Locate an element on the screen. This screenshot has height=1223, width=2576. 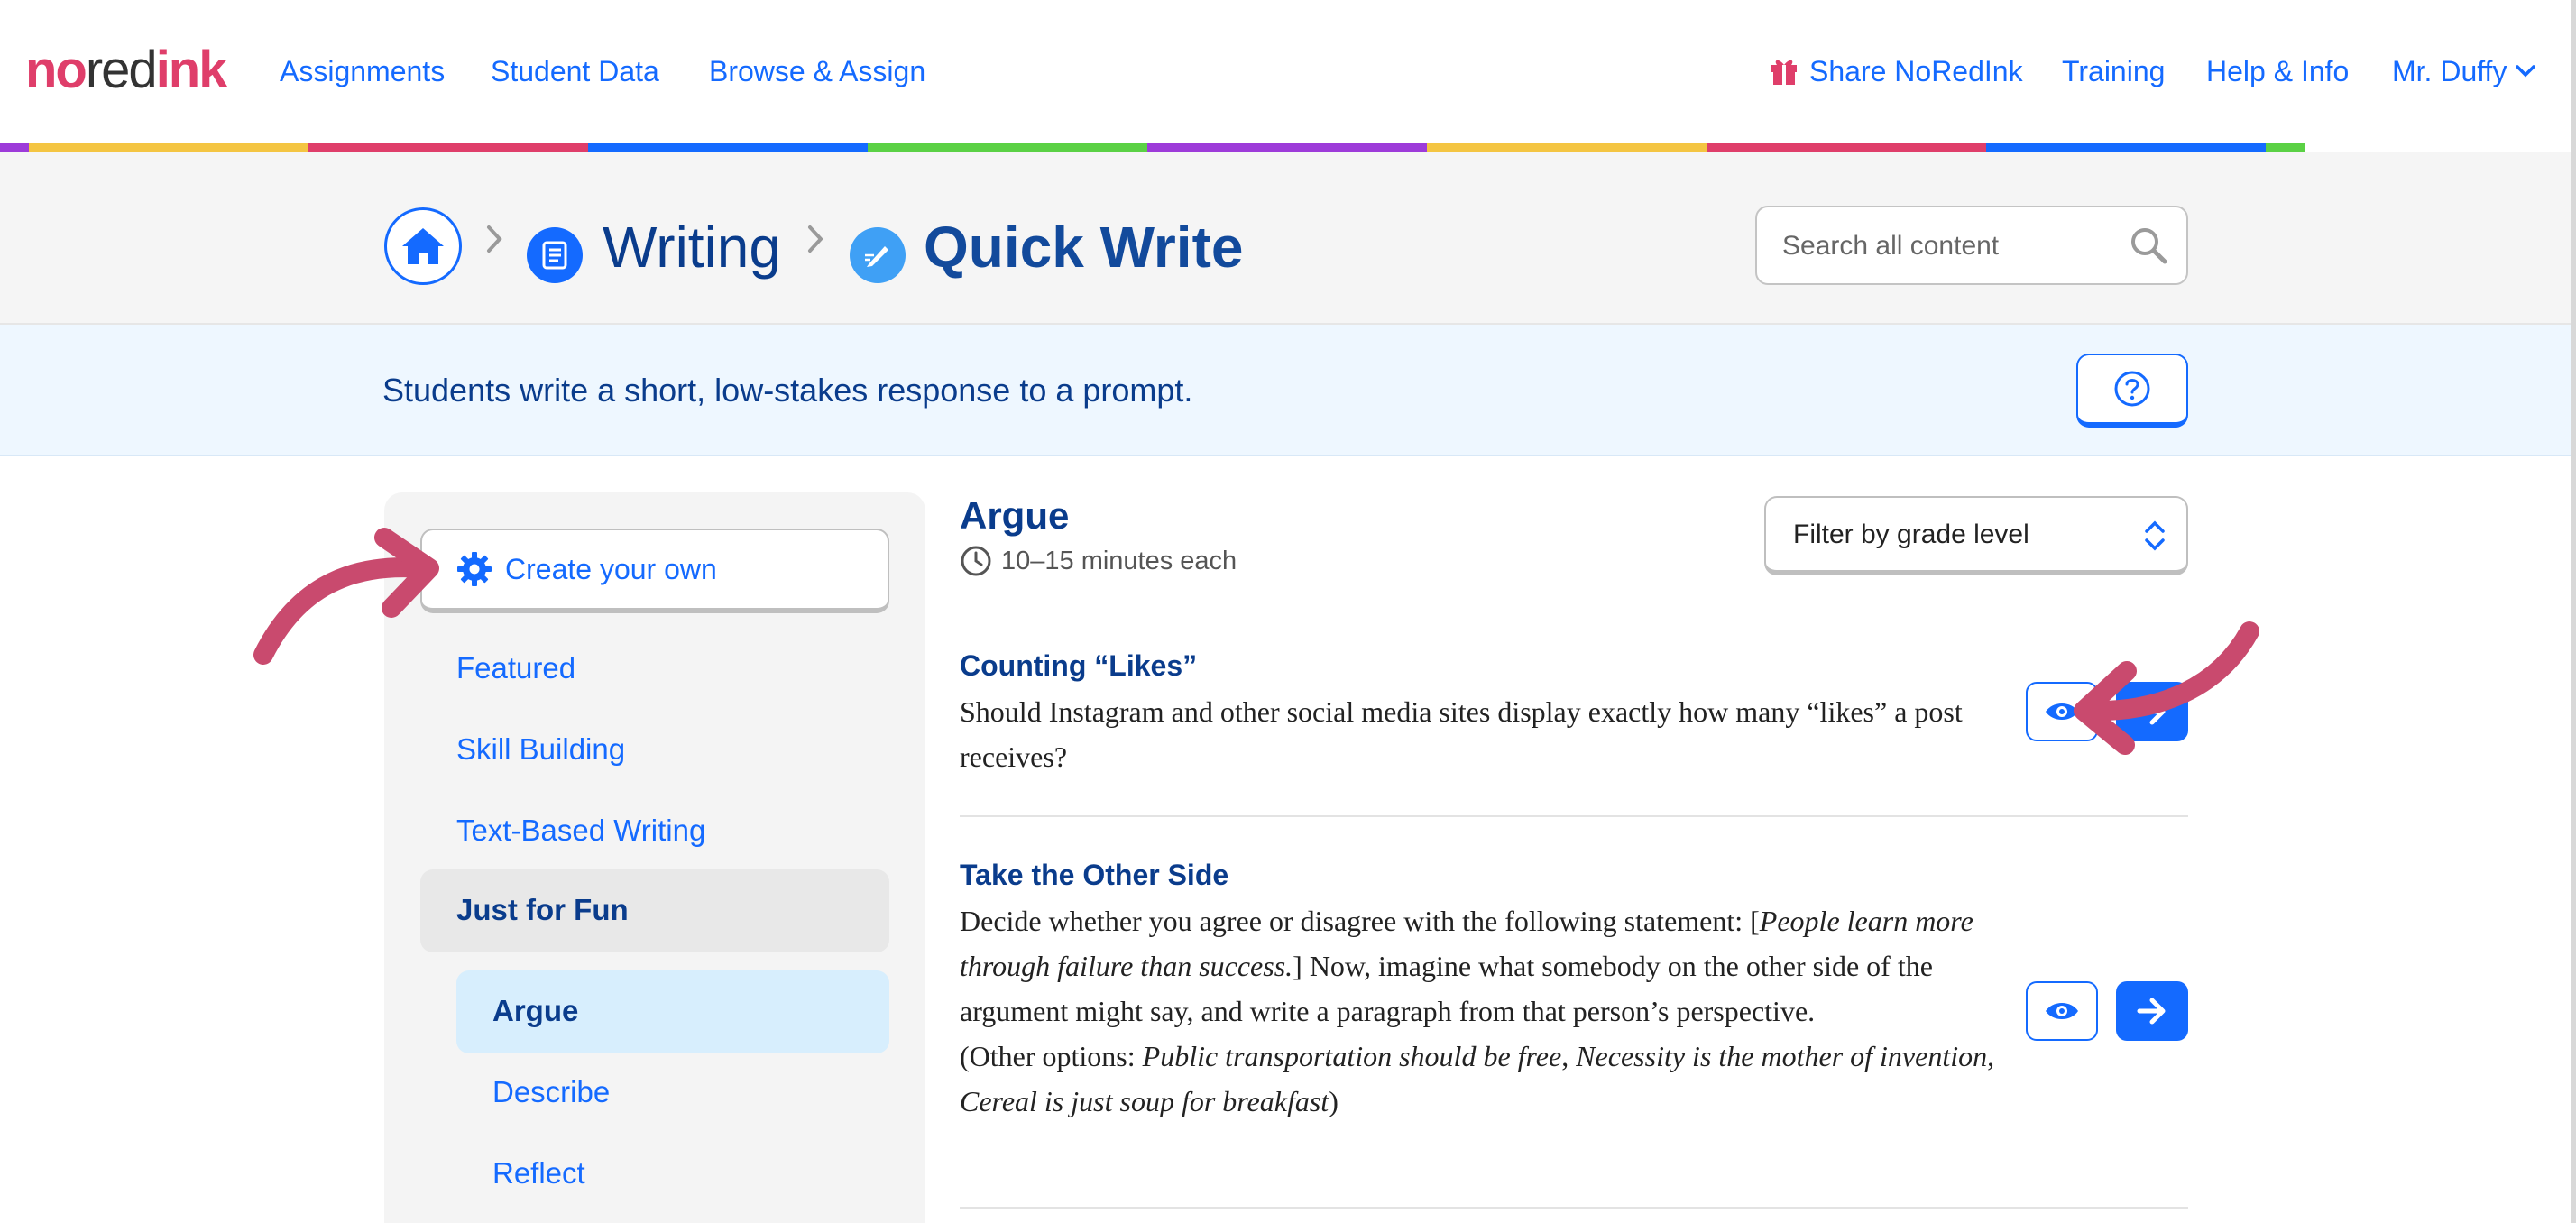
section-title: Argue is located at coordinates (1015, 515).